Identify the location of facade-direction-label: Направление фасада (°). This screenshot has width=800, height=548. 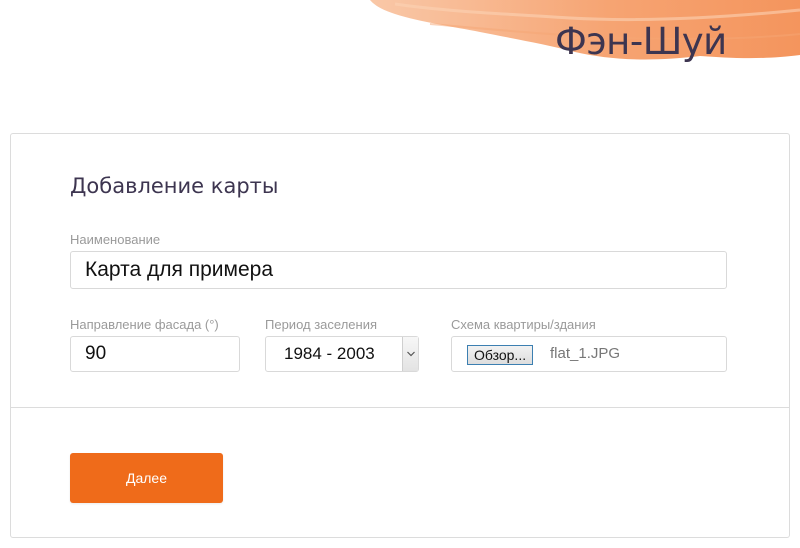
(144, 324).